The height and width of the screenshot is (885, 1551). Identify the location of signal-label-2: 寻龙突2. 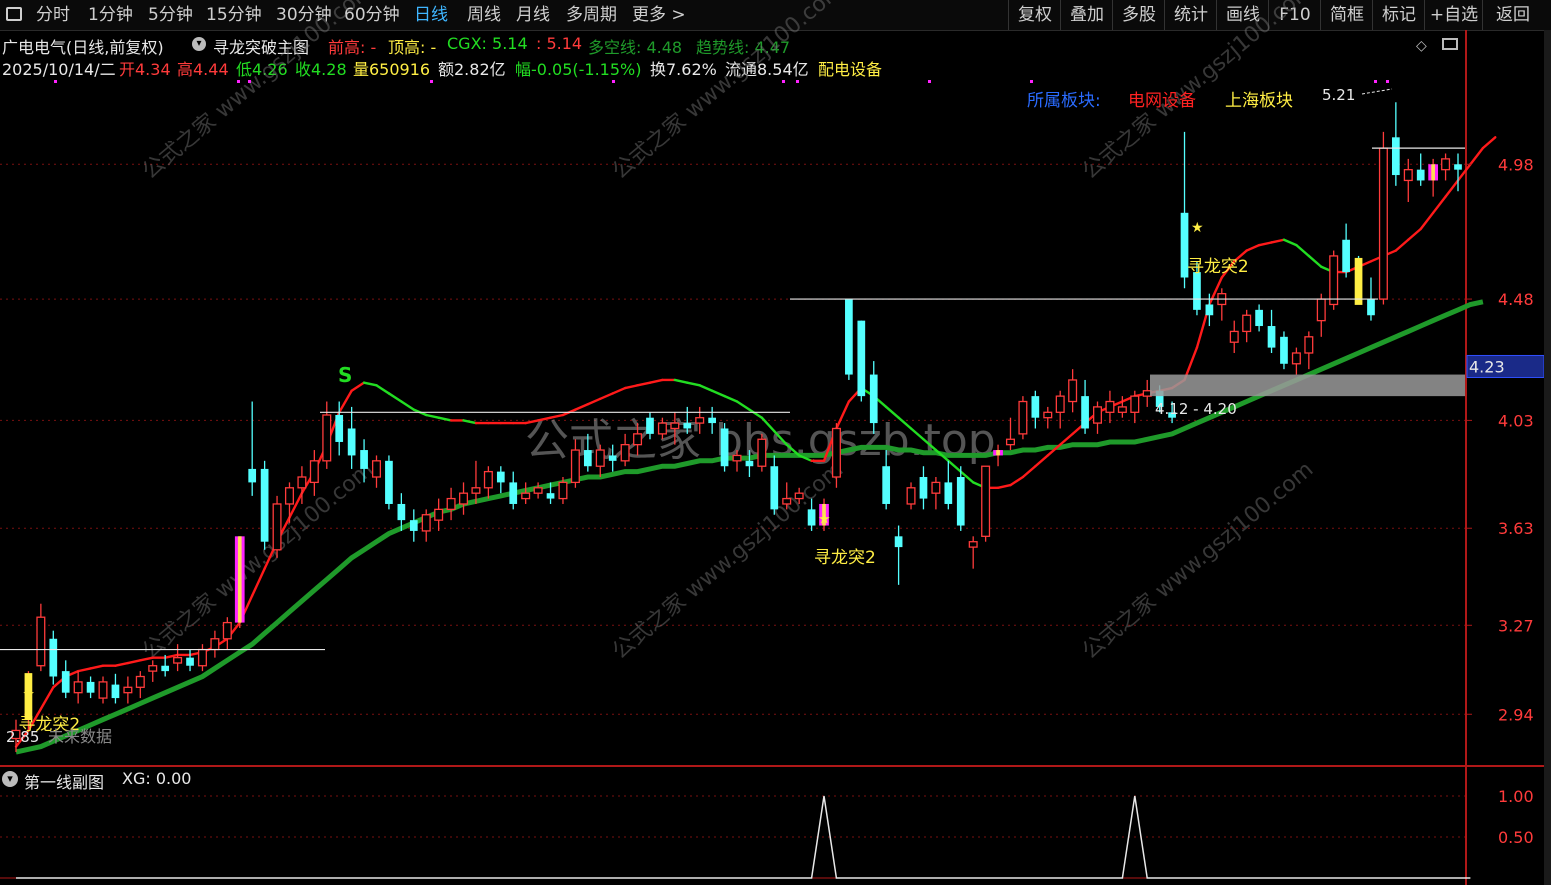
(1218, 267).